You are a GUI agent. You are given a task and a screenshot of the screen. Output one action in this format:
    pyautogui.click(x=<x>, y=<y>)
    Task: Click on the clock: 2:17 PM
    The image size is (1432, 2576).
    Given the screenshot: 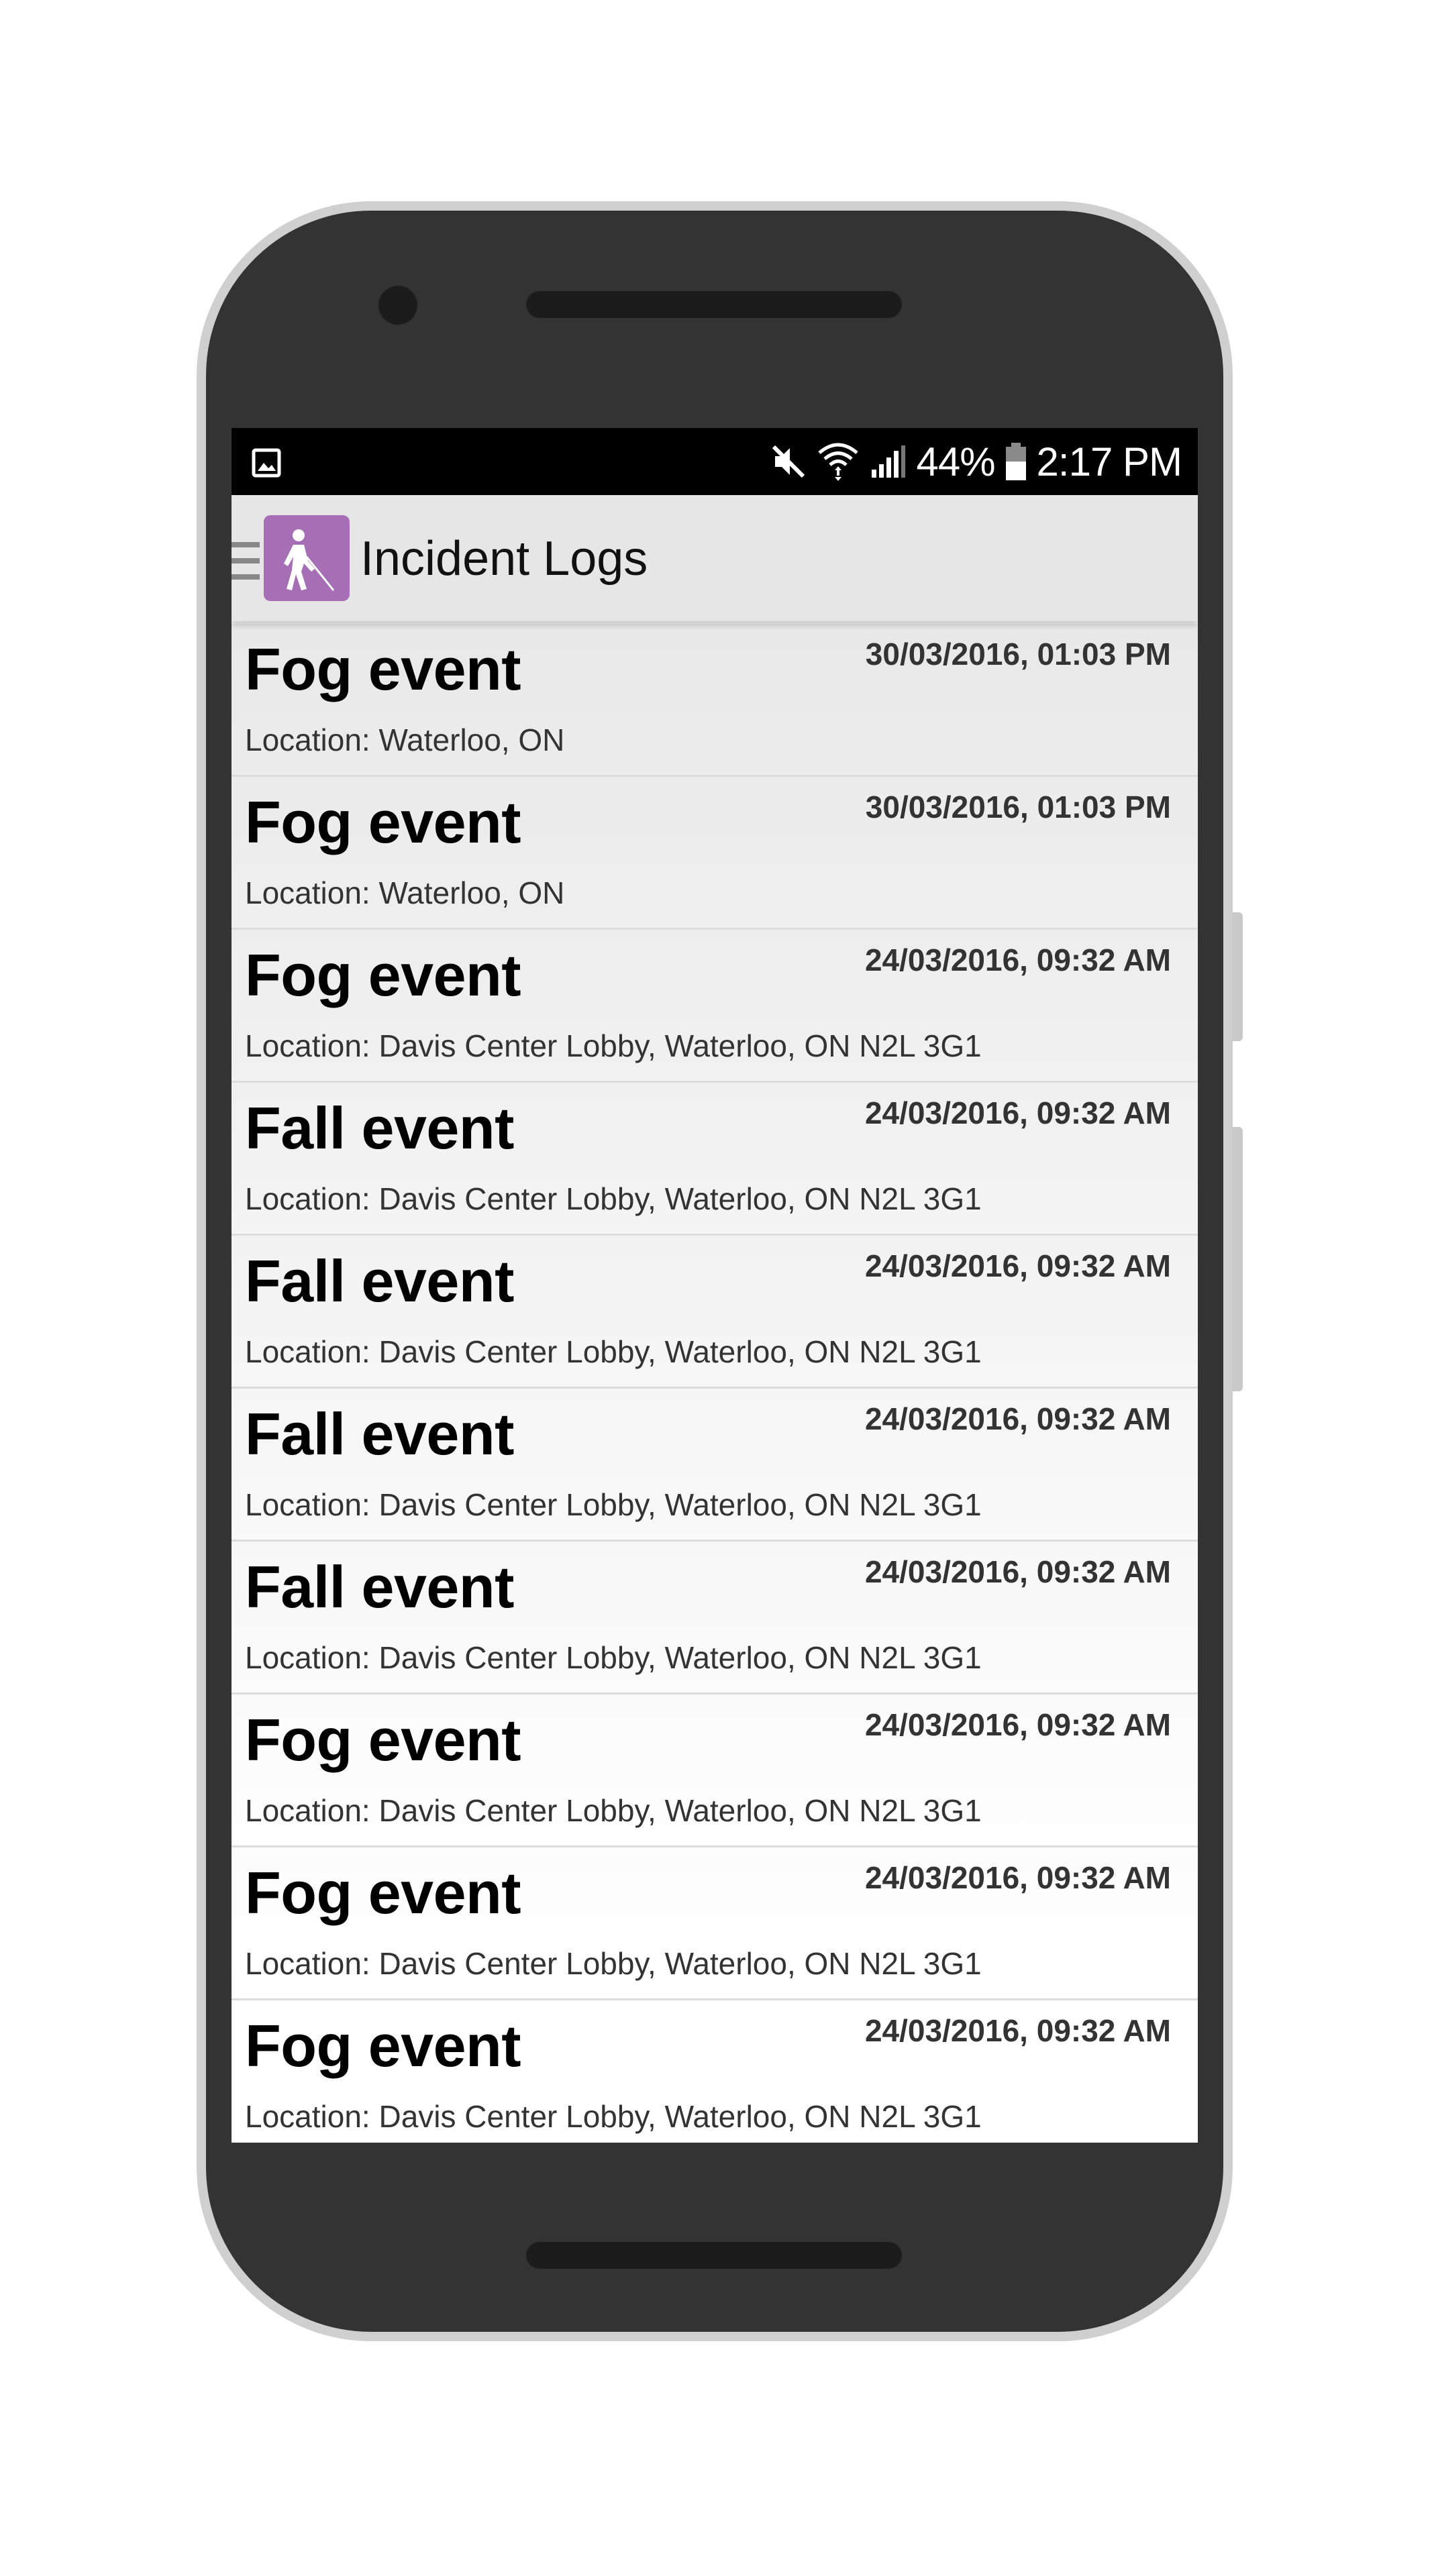 What is the action you would take?
    pyautogui.click(x=1109, y=461)
    